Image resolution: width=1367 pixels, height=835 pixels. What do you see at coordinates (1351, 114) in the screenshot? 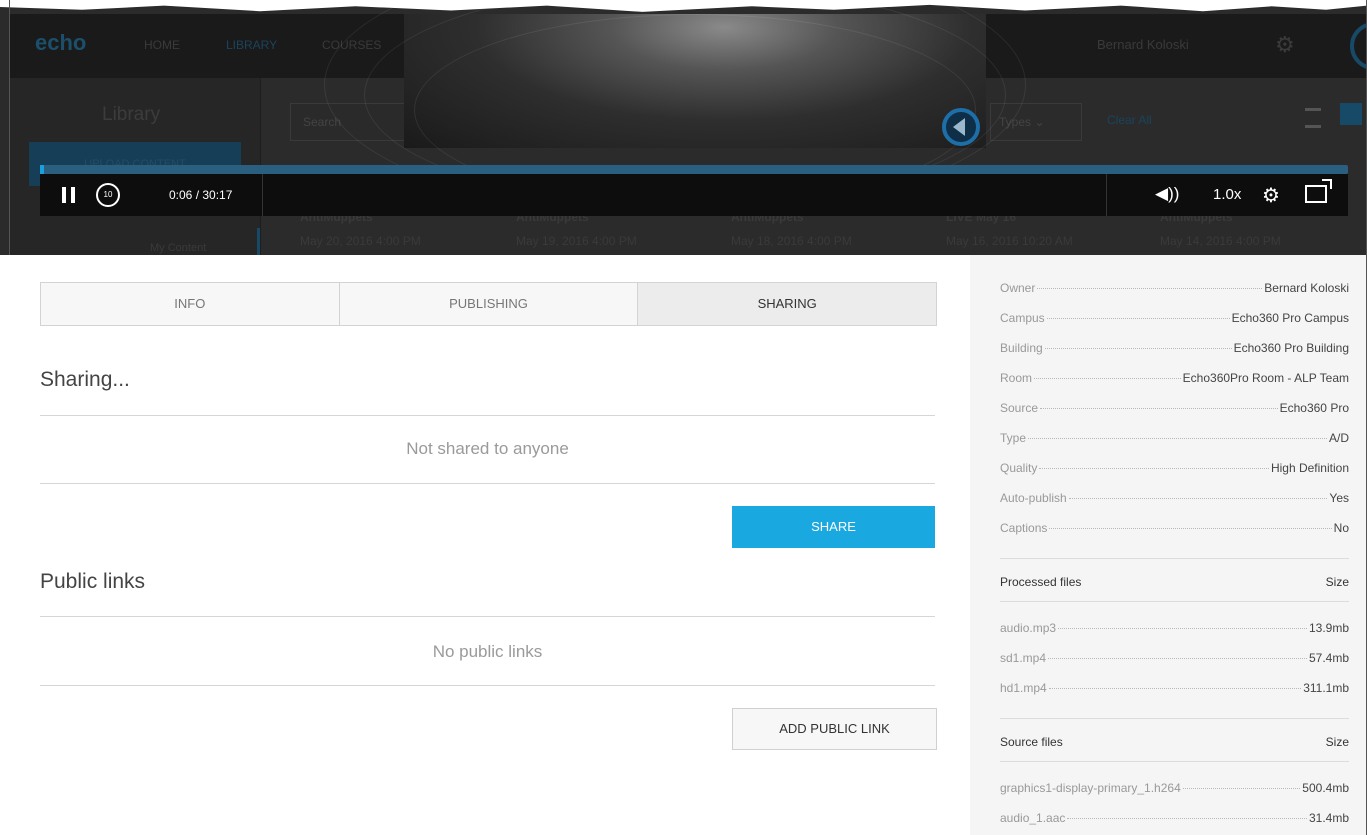
I see `grid-view-icon` at bounding box center [1351, 114].